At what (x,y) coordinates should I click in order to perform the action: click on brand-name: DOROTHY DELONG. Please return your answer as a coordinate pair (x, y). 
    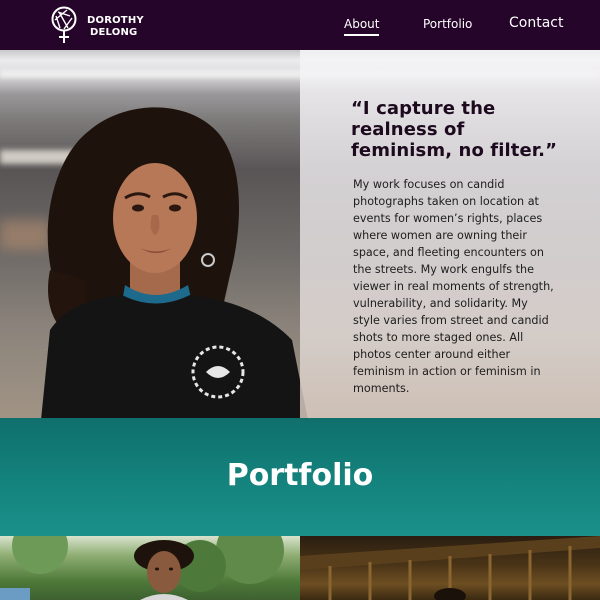
    Looking at the image, I should click on (115, 27).